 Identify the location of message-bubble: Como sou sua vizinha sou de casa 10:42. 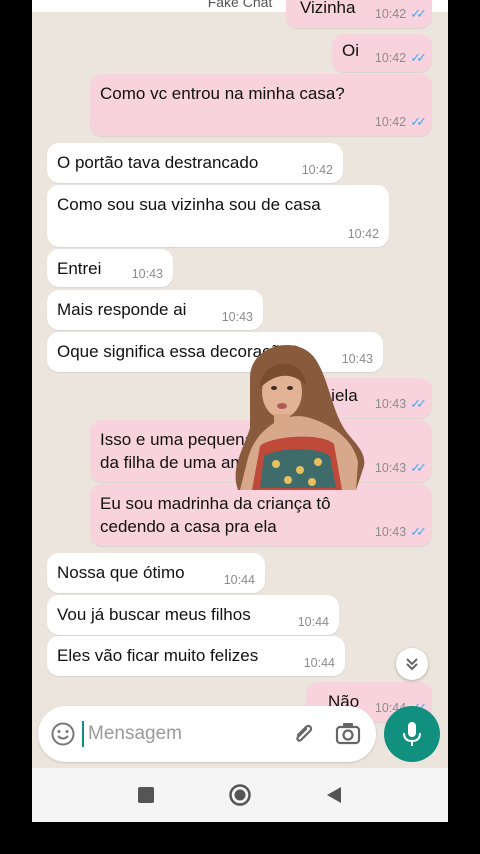
(218, 216).